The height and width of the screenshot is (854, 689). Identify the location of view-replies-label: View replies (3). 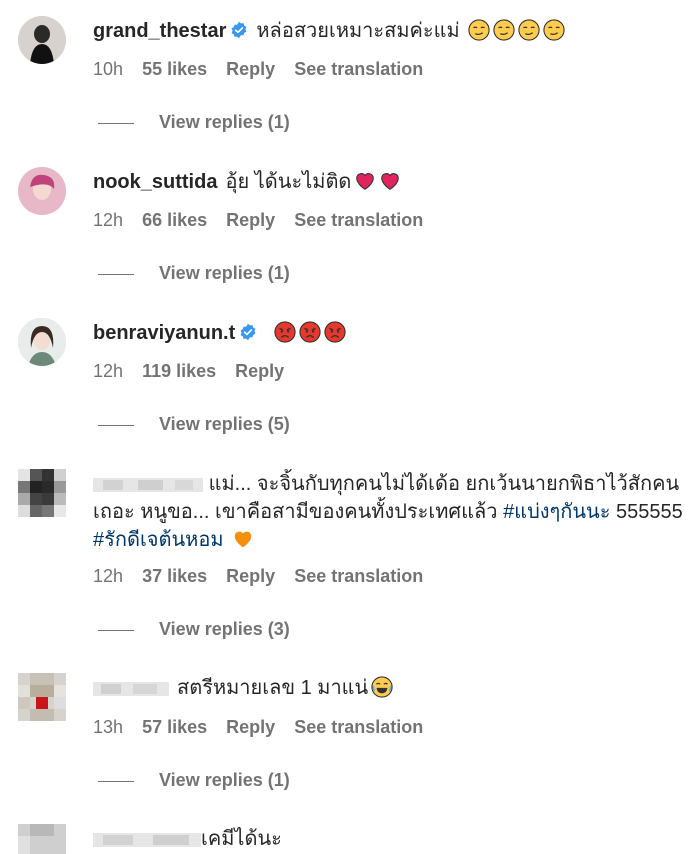
(224, 629).